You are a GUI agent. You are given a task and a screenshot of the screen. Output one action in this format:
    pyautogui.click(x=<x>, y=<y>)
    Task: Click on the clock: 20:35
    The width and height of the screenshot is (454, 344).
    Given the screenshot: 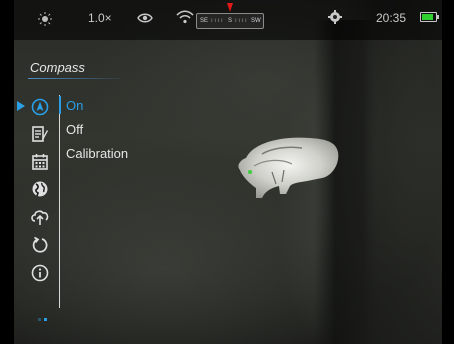 What is the action you would take?
    pyautogui.click(x=391, y=18)
    